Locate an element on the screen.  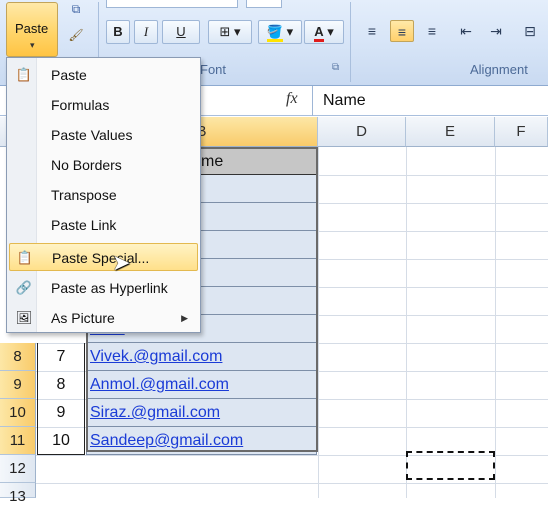
font-size-box is located at coordinates (264, 4).